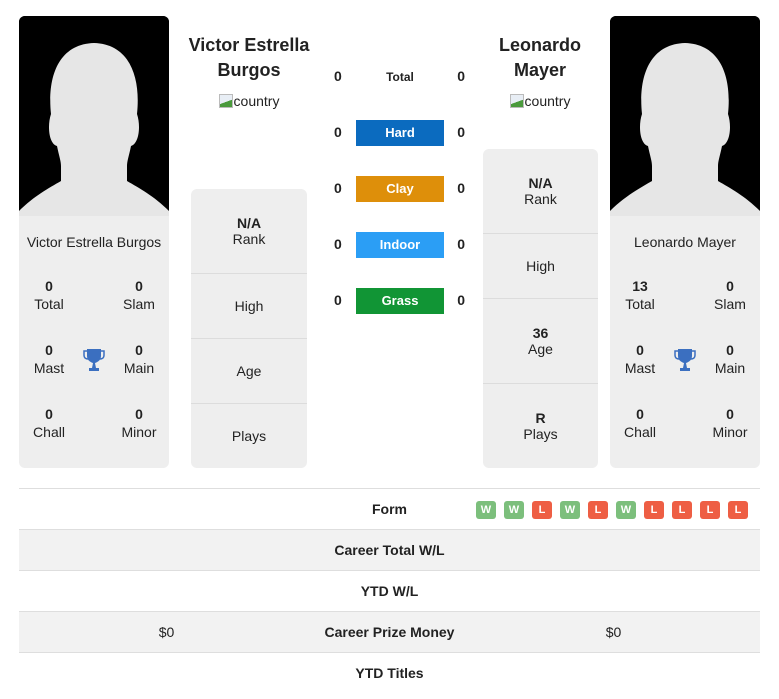  Describe the element at coordinates (139, 423) in the screenshot. I see `left-stat-minor: 0 Minor` at that location.